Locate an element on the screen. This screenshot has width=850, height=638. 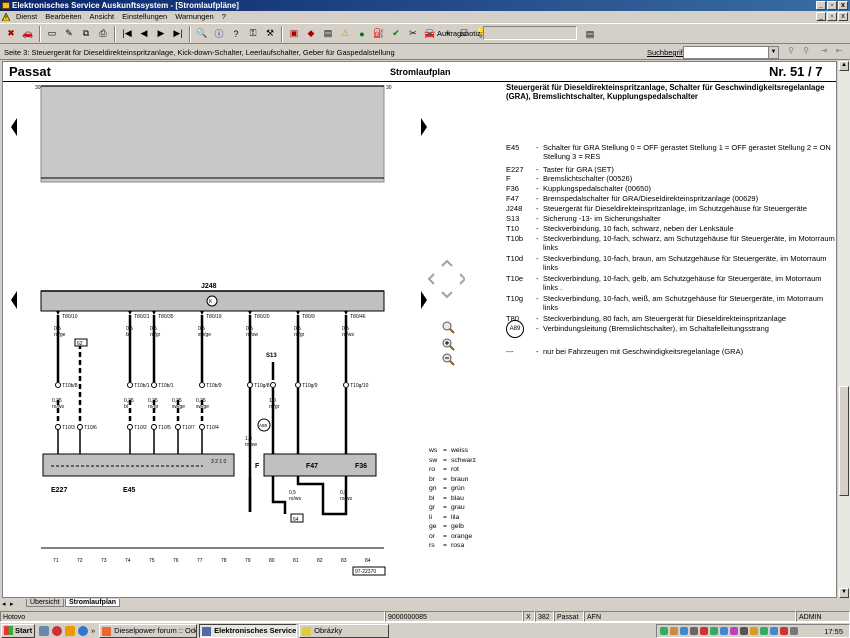
car2-icon: 🚘 is located at coordinates (430, 34).